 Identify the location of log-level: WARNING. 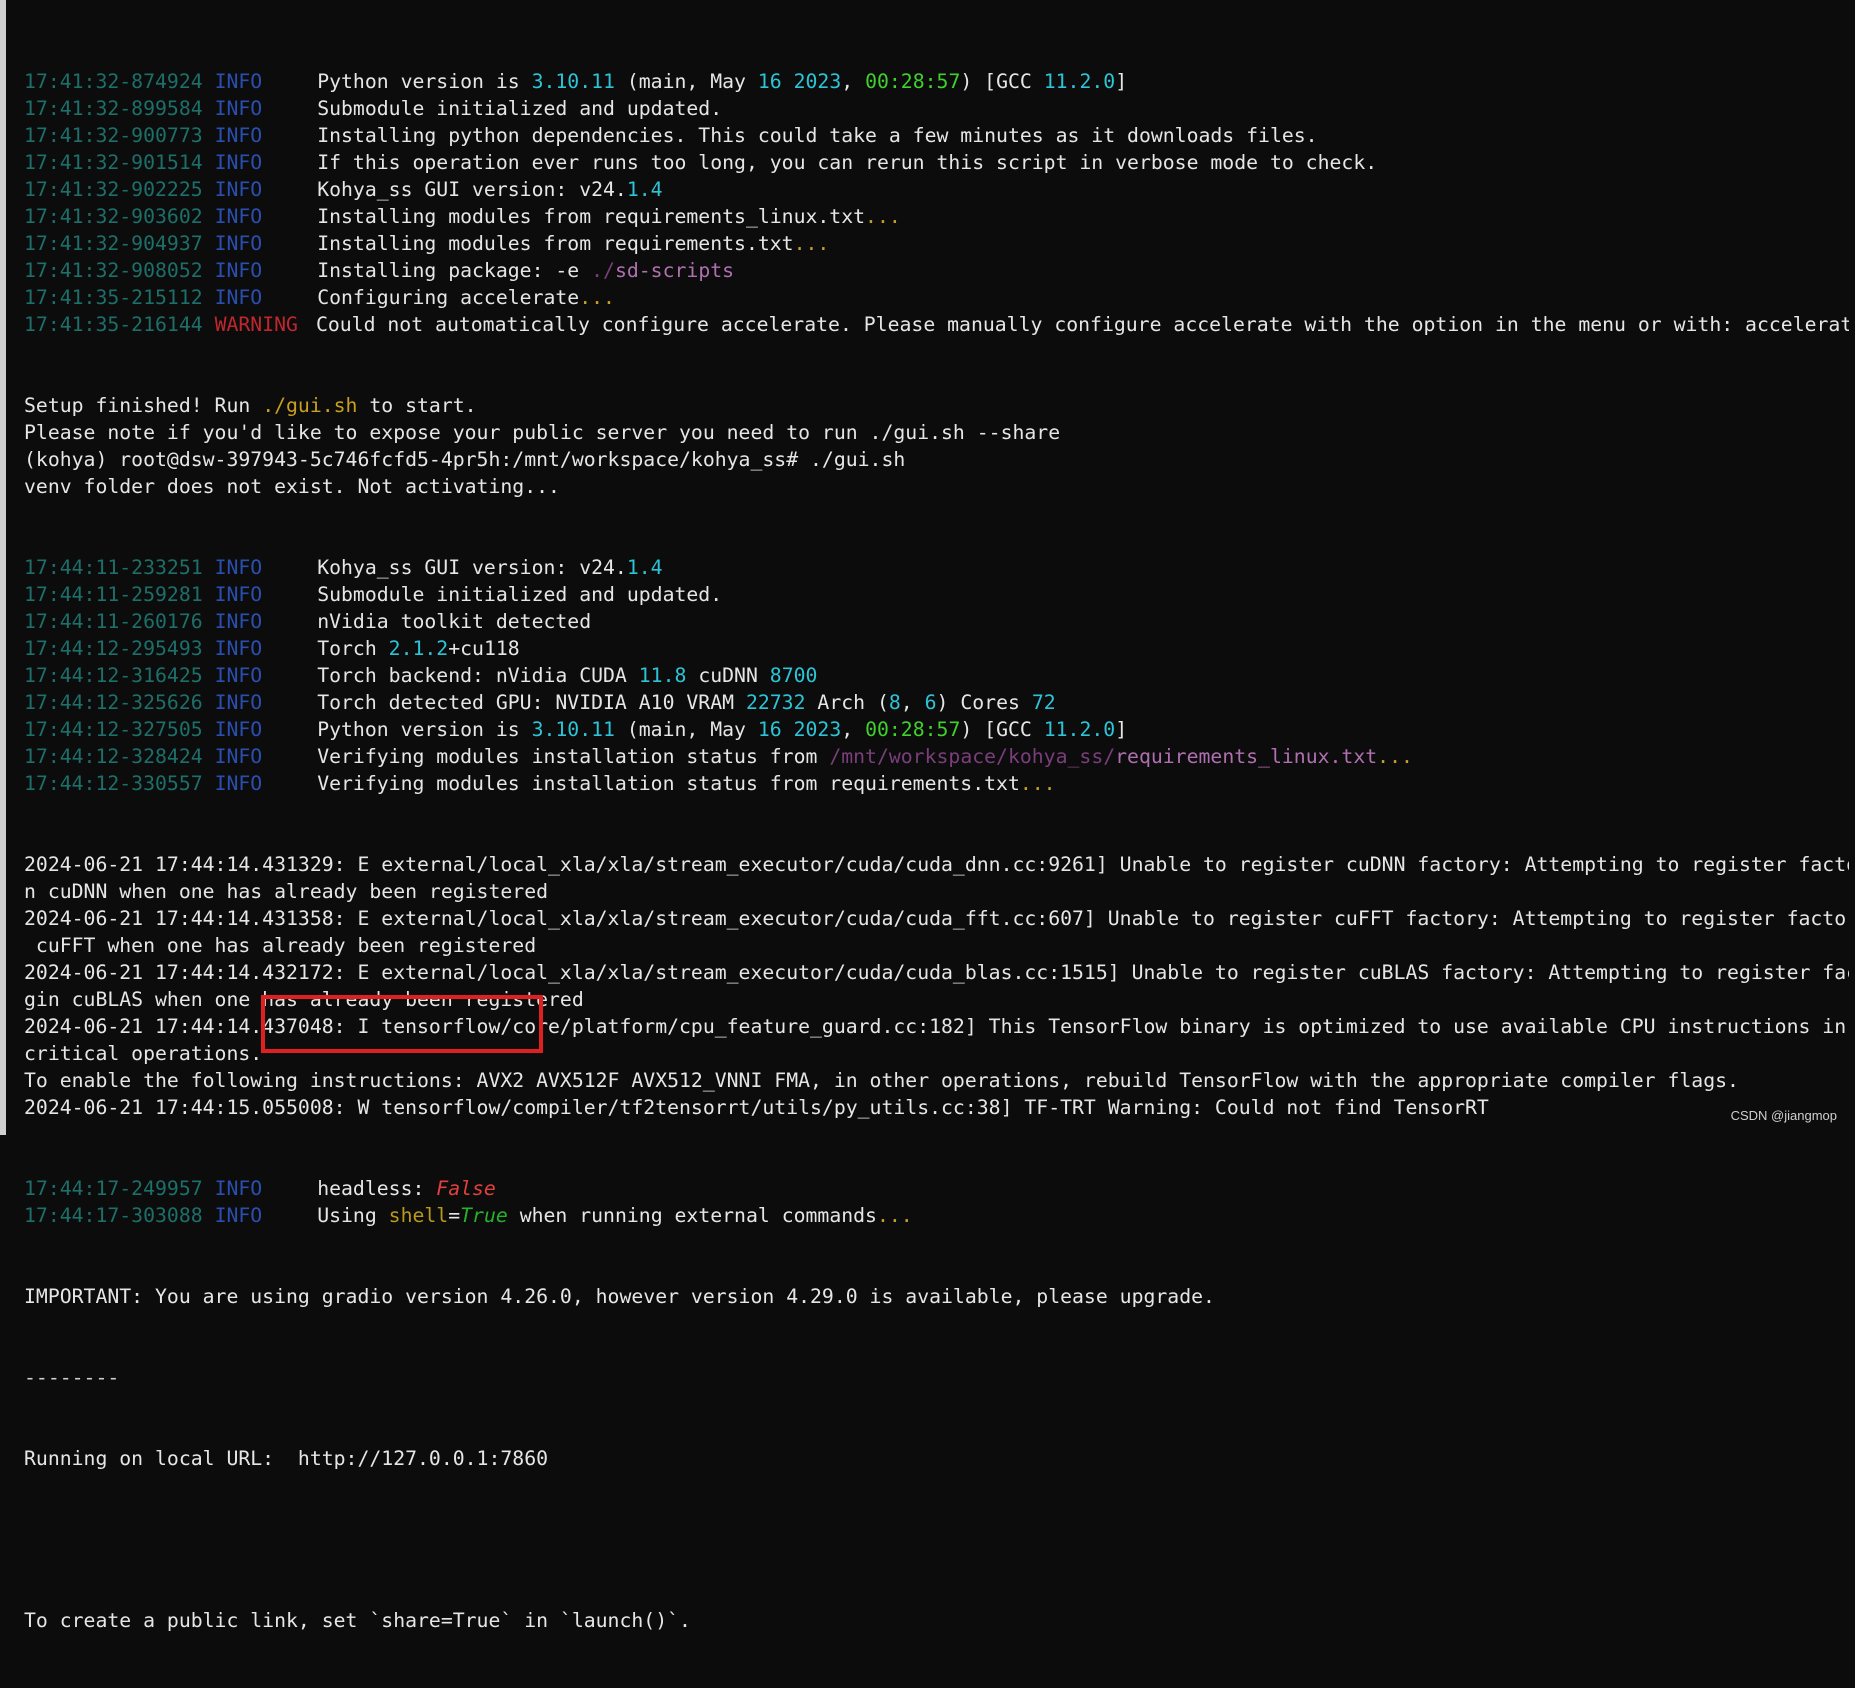
(256, 324).